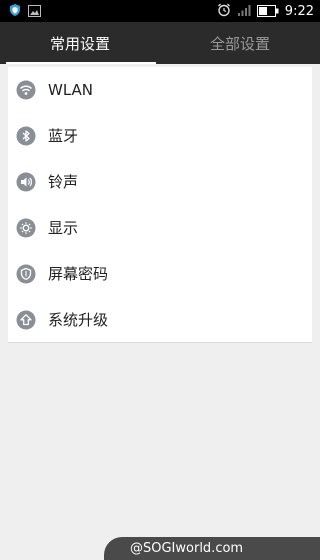 Image resolution: width=320 pixels, height=560 pixels. What do you see at coordinates (160, 11) in the screenshot?
I see `status-bar: 9:22` at bounding box center [160, 11].